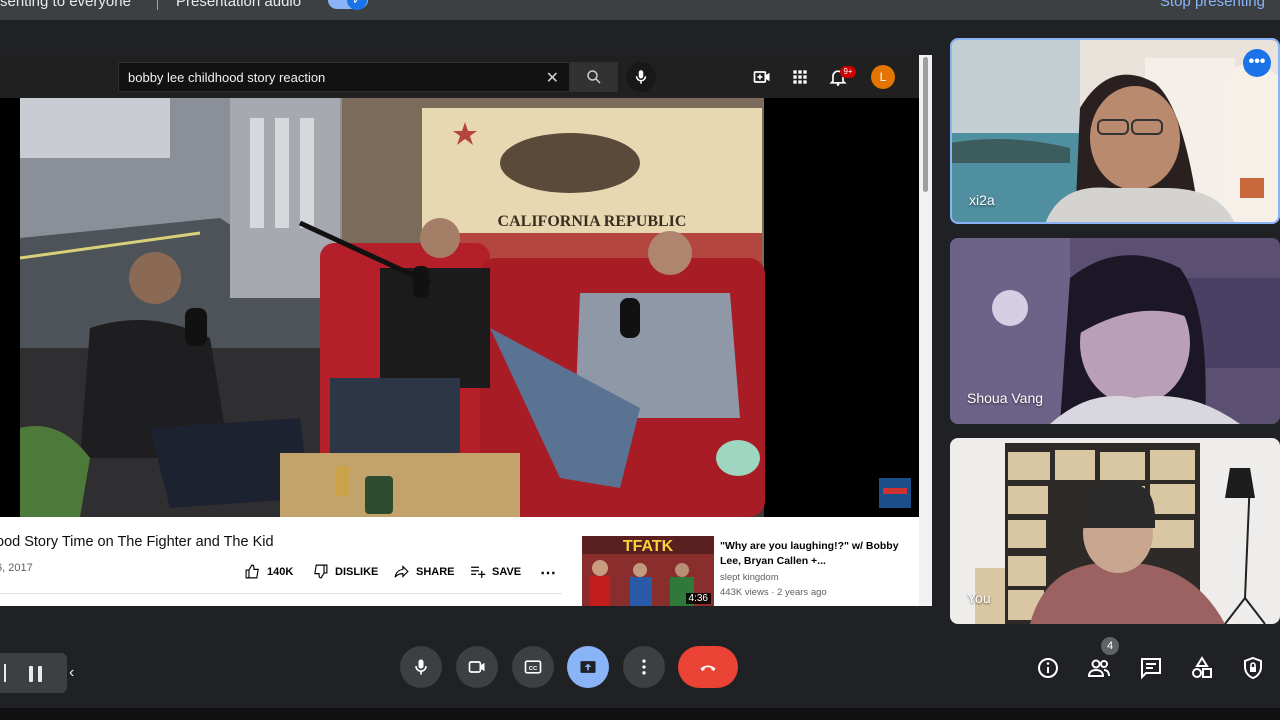 This screenshot has width=1280, height=720. I want to click on hang-up-icon, so click(708, 668).